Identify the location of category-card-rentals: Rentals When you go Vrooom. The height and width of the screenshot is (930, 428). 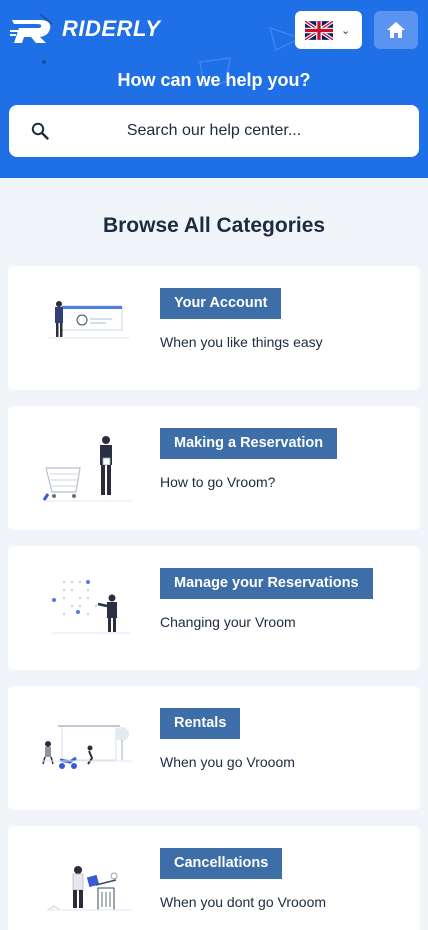
(214, 748).